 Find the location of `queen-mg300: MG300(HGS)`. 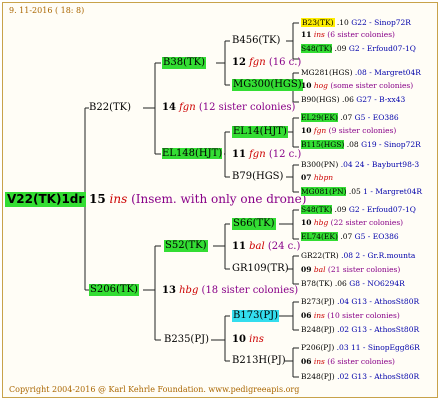

queen-mg300: MG300(HGS) is located at coordinates (267, 85).